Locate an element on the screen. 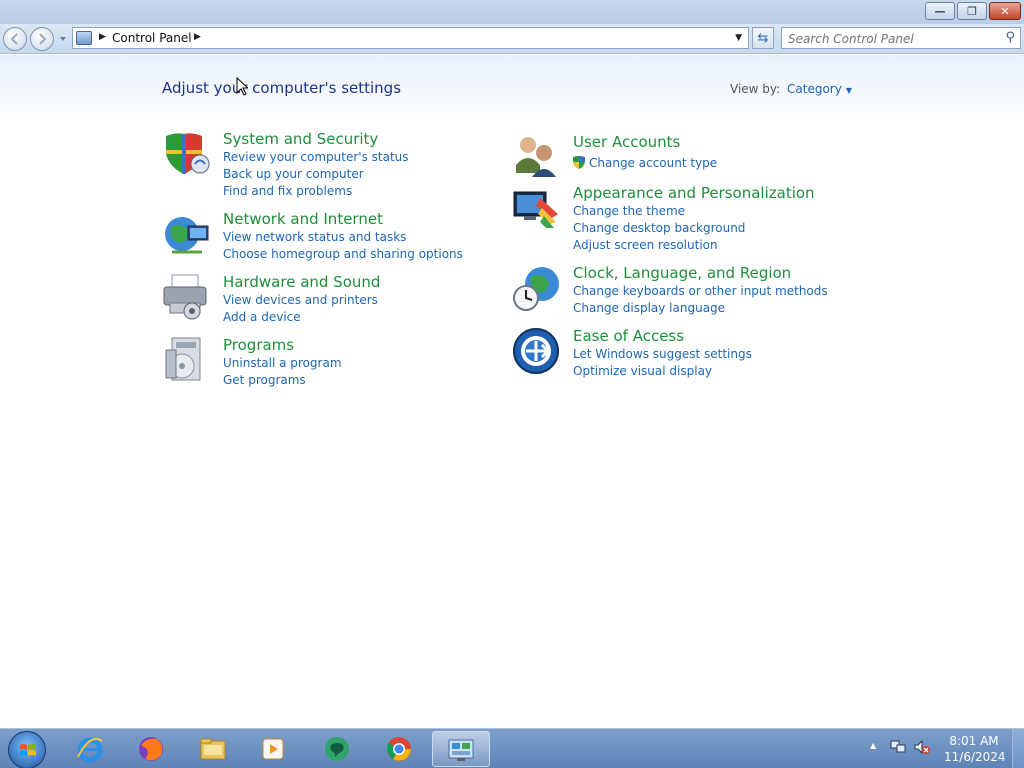 The image size is (1024, 768). refresh-button: ⇆ is located at coordinates (763, 38).